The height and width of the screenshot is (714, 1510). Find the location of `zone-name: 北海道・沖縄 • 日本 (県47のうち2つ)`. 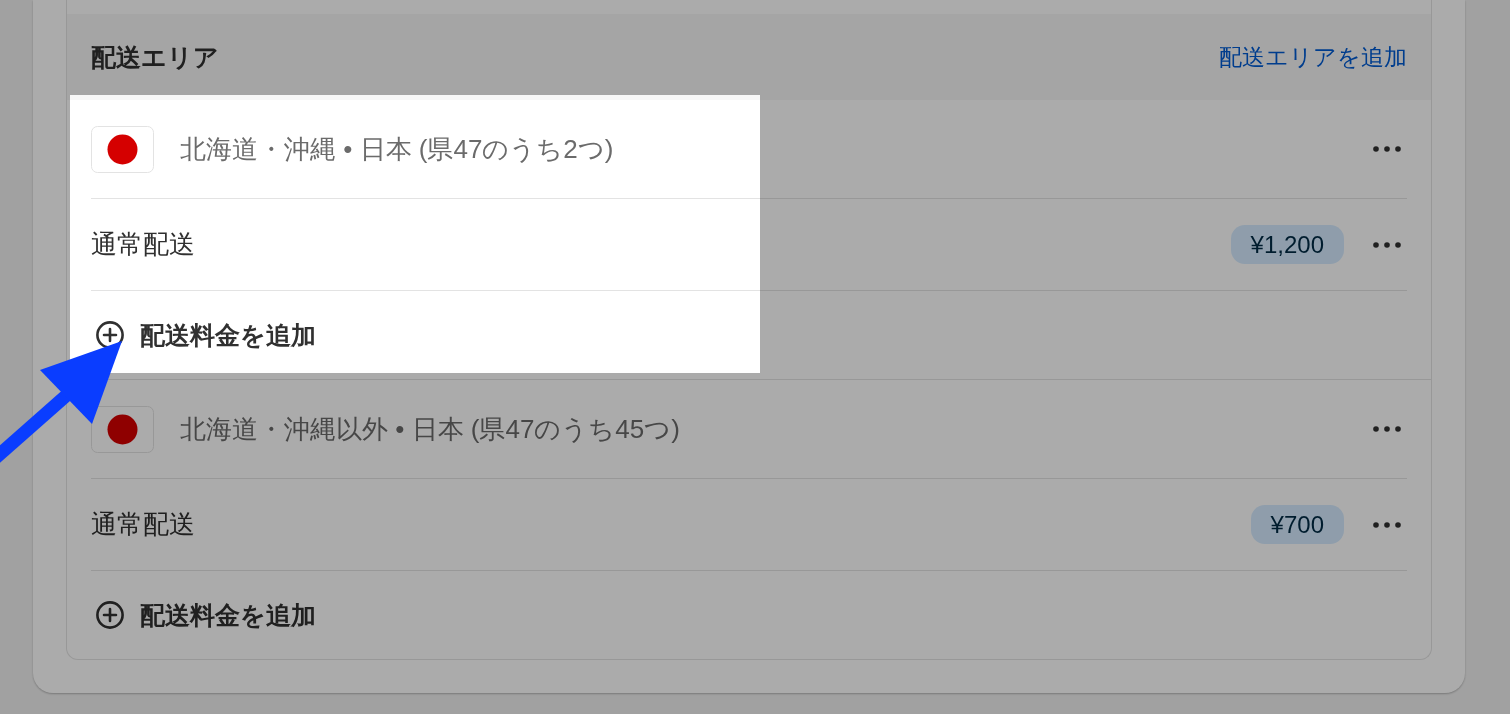

zone-name: 北海道・沖縄 • 日本 (県47のうち2つ) is located at coordinates (397, 149).